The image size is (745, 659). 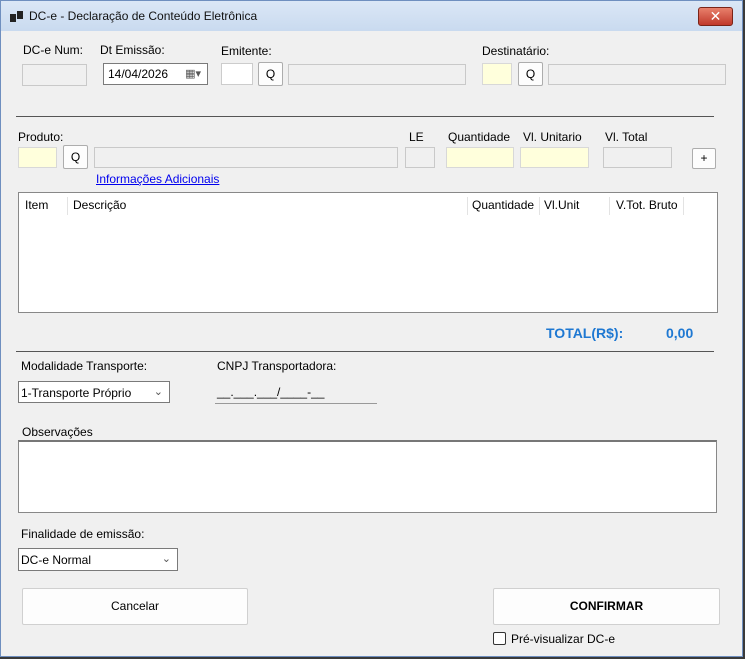 What do you see at coordinates (83, 534) in the screenshot?
I see `finalidade-emissao-label: Finalidade de emissão:` at bounding box center [83, 534].